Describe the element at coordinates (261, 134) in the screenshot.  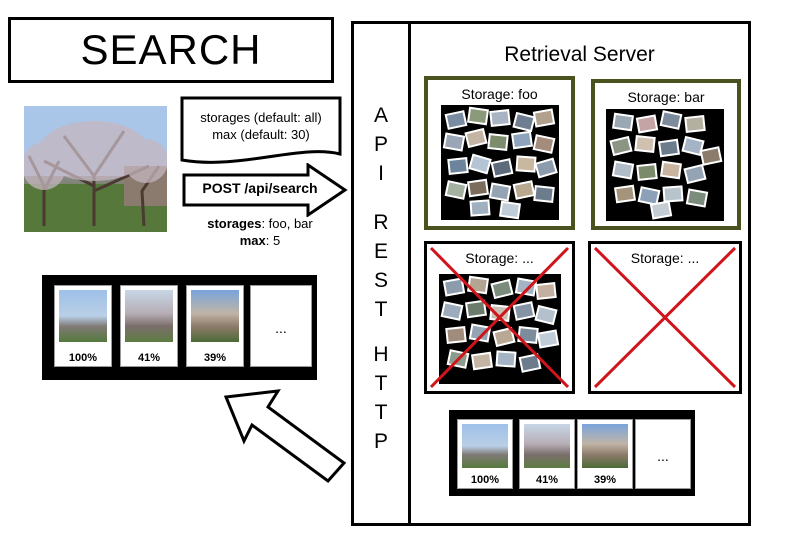
I see `note-max-default: max (default: 30)` at that location.